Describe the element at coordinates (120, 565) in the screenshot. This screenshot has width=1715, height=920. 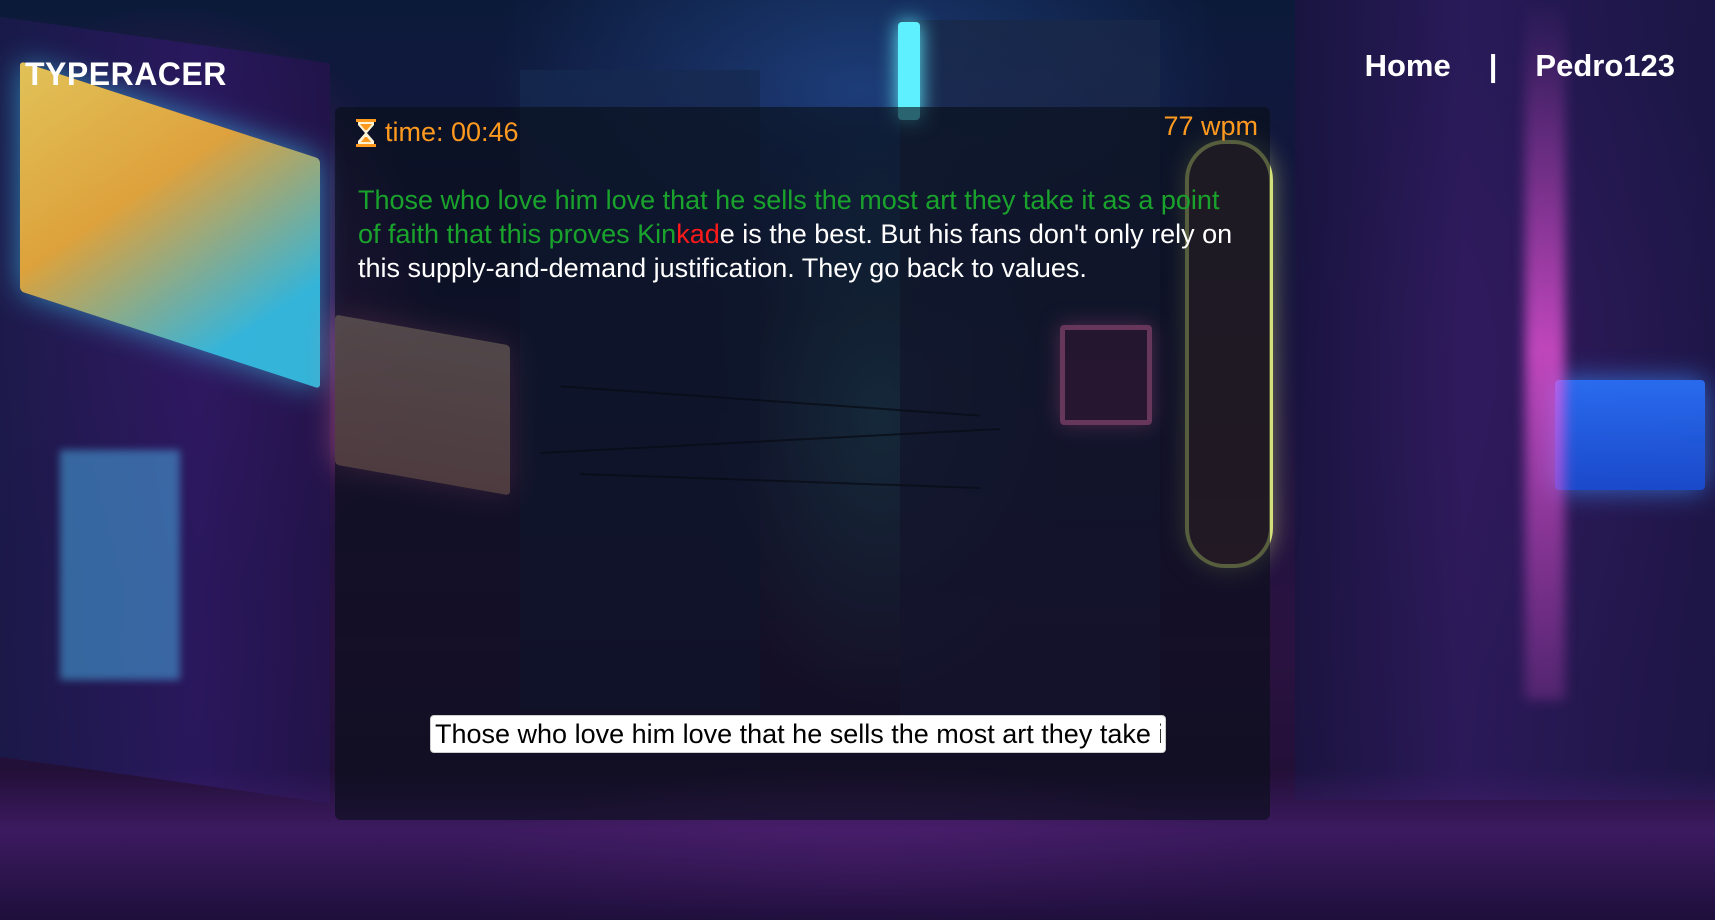
I see `neon-glow-cyan` at that location.